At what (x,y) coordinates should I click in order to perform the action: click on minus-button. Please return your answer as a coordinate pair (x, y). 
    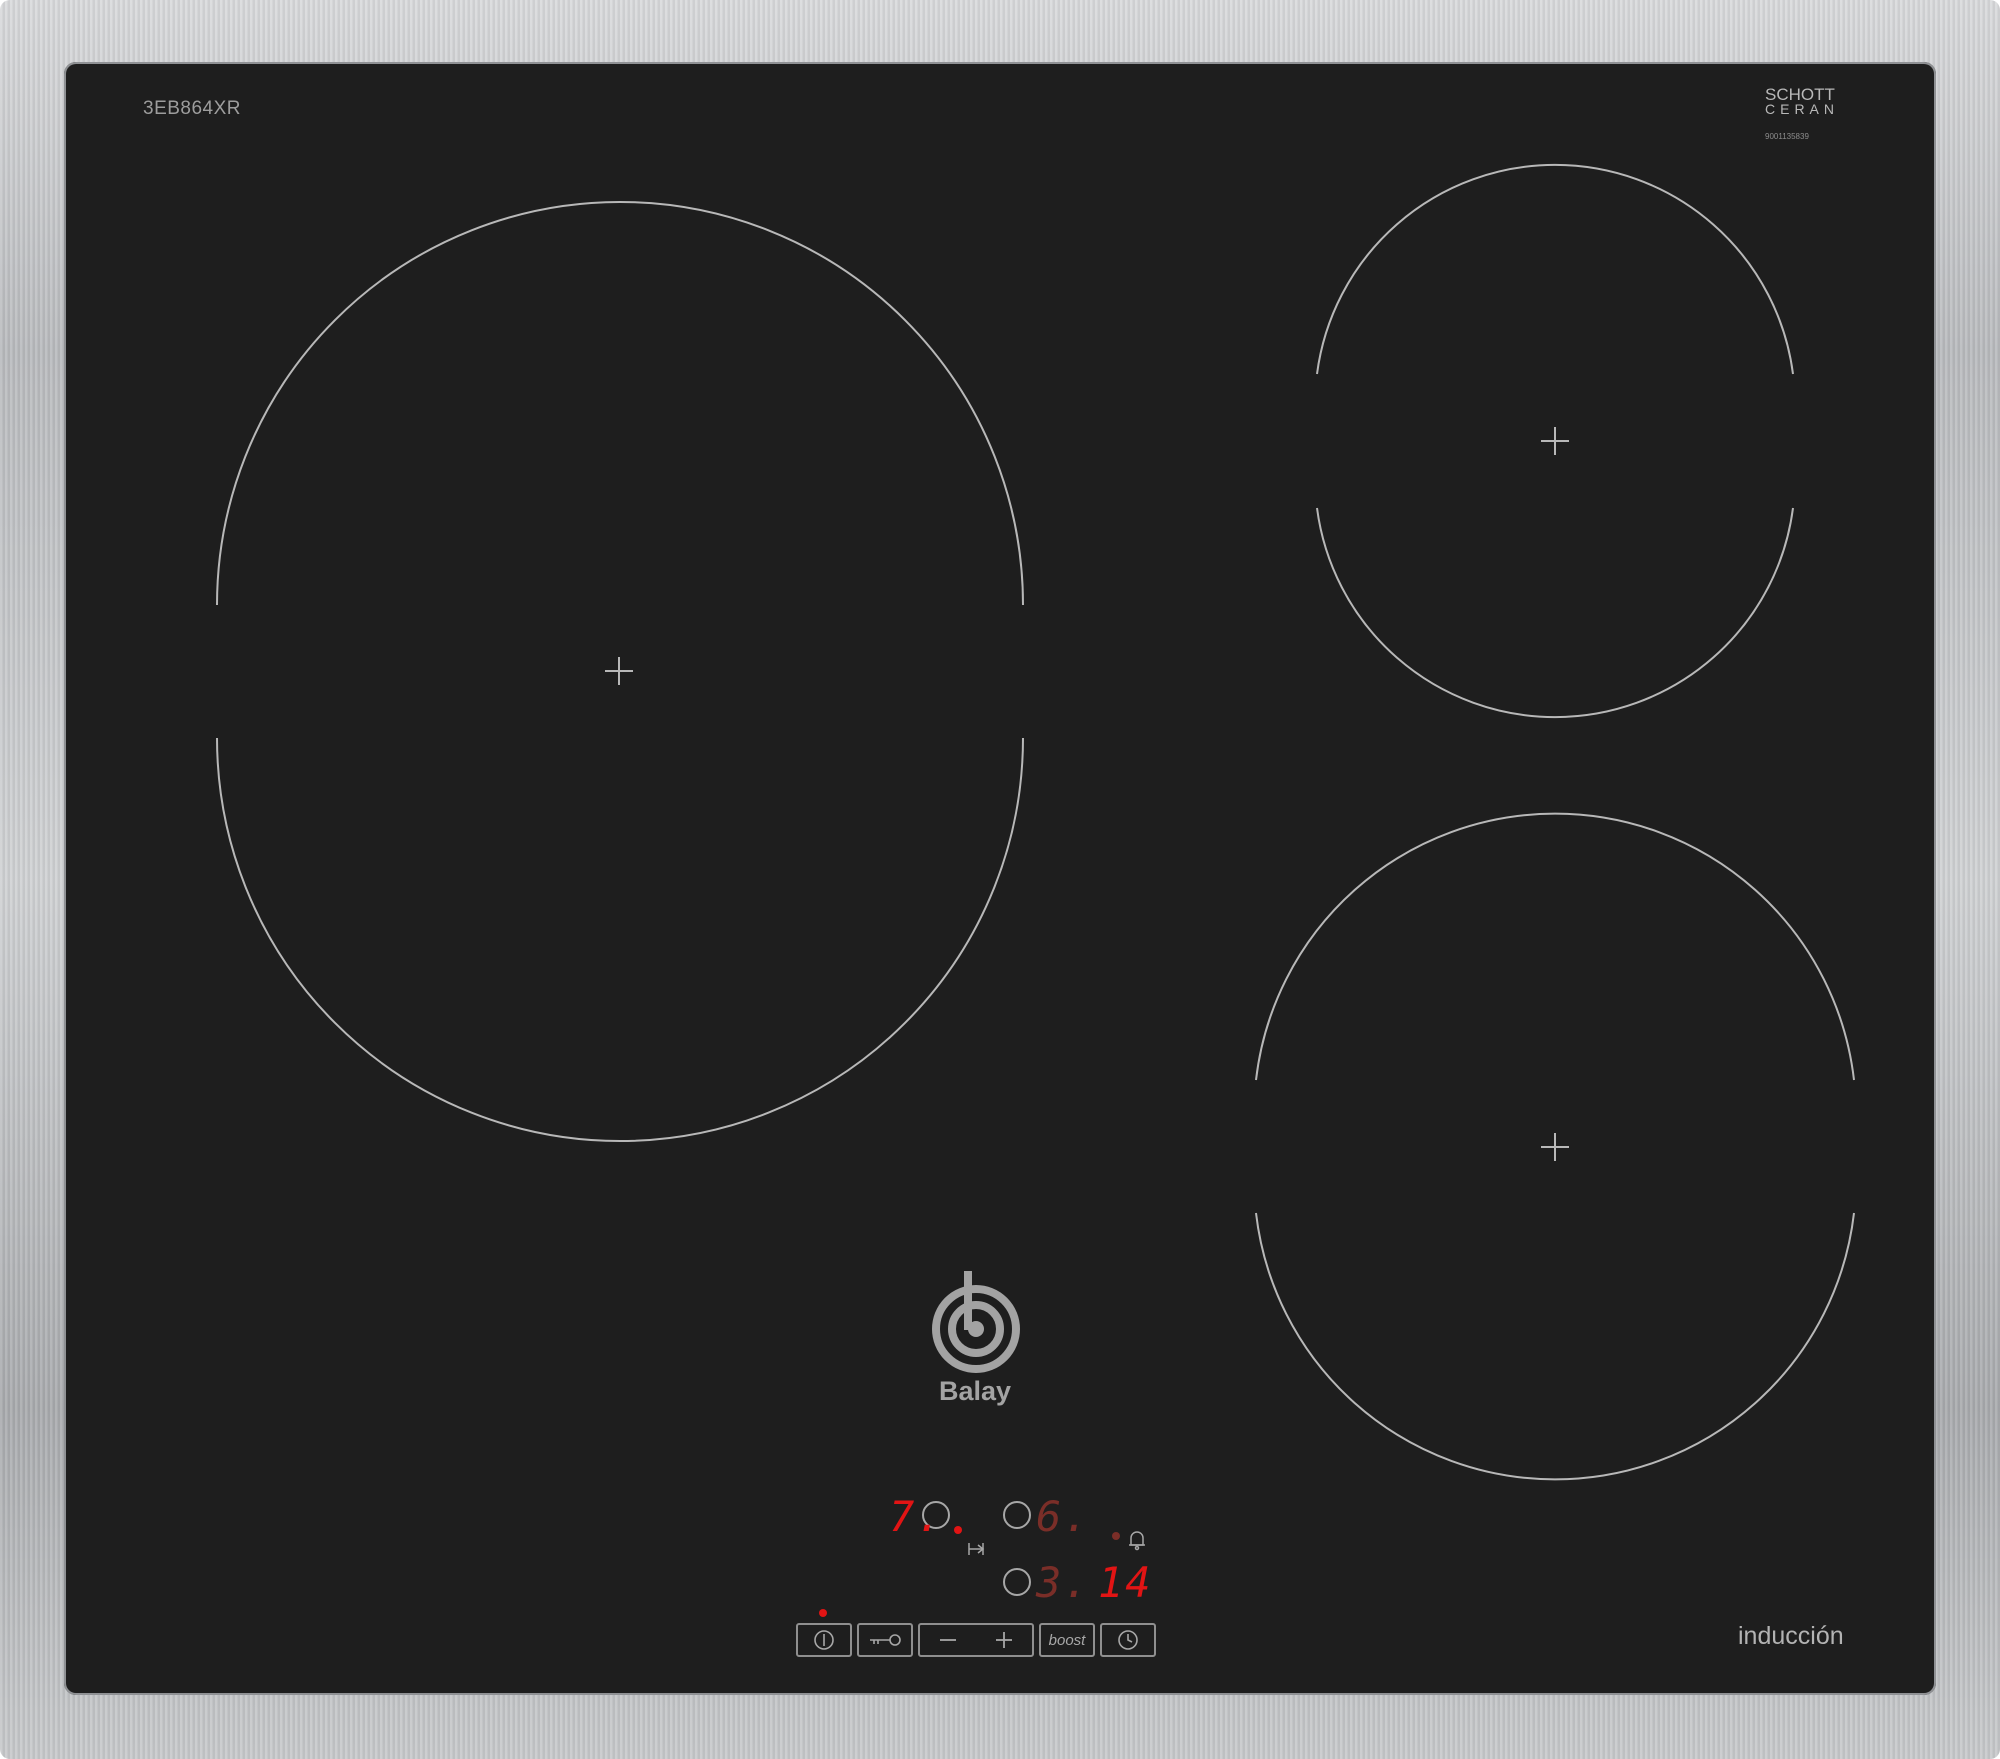
    Looking at the image, I should click on (948, 1640).